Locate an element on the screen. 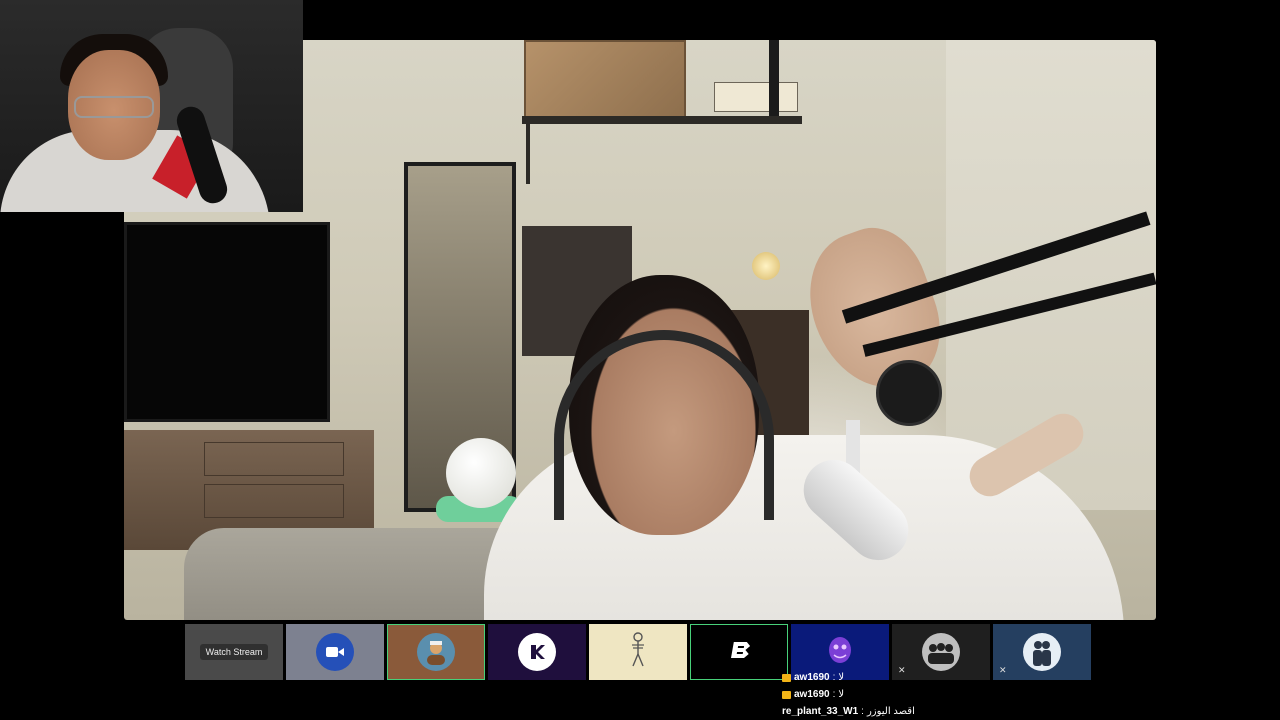 The width and height of the screenshot is (1280, 720). webcam-overlay is located at coordinates (151, 106).